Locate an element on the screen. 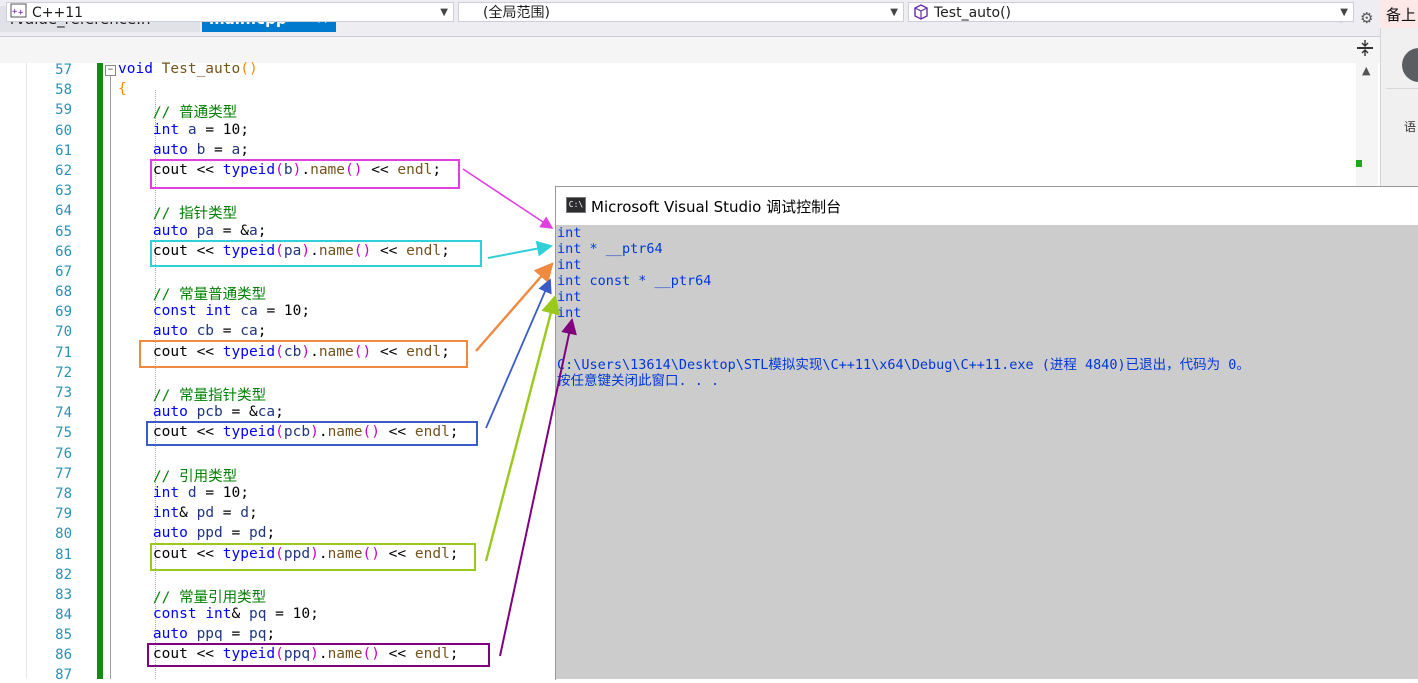 The image size is (1418, 683). arrow-cb is located at coordinates (514, 307).